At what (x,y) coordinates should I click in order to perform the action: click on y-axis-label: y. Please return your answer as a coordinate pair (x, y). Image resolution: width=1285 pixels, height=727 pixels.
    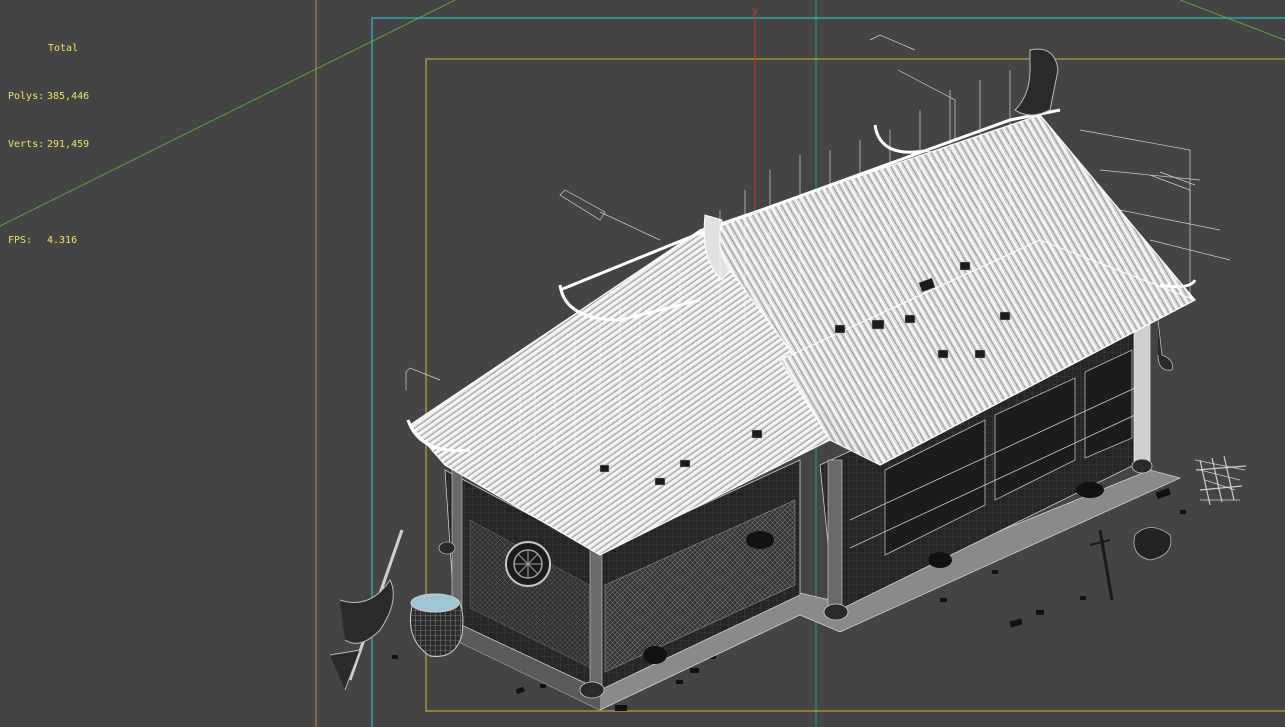
    Looking at the image, I should click on (755, 11).